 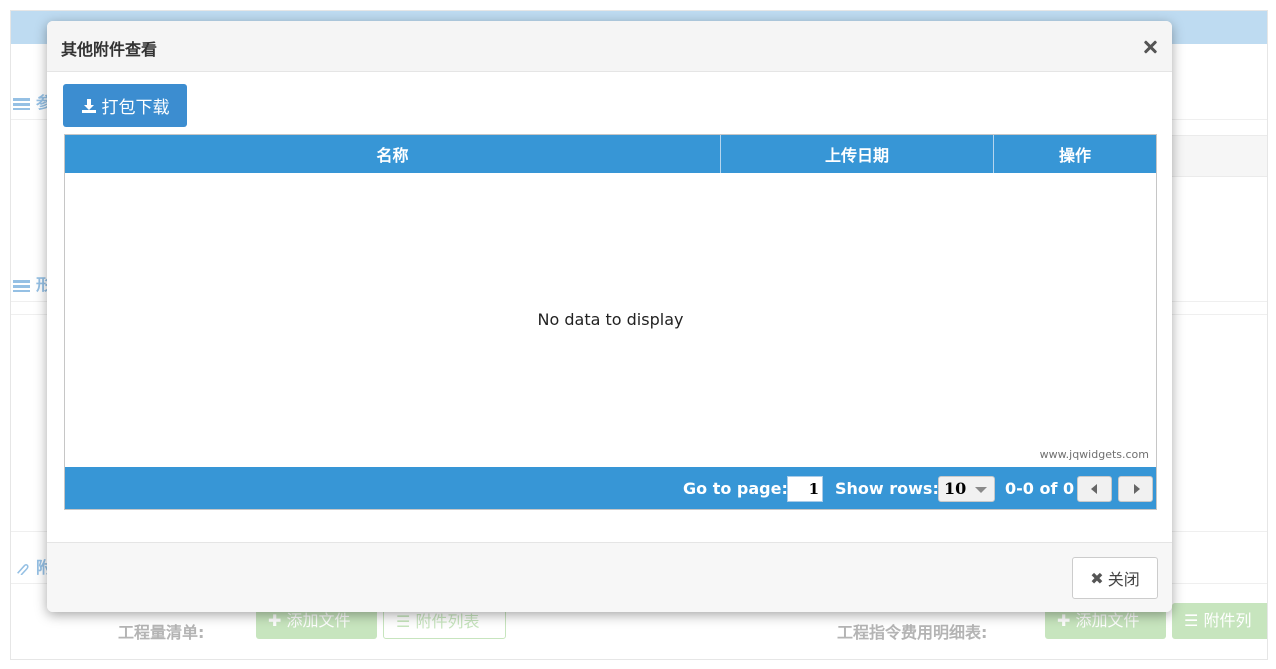 I want to click on pack-download-button: 打包下载, so click(x=125, y=105).